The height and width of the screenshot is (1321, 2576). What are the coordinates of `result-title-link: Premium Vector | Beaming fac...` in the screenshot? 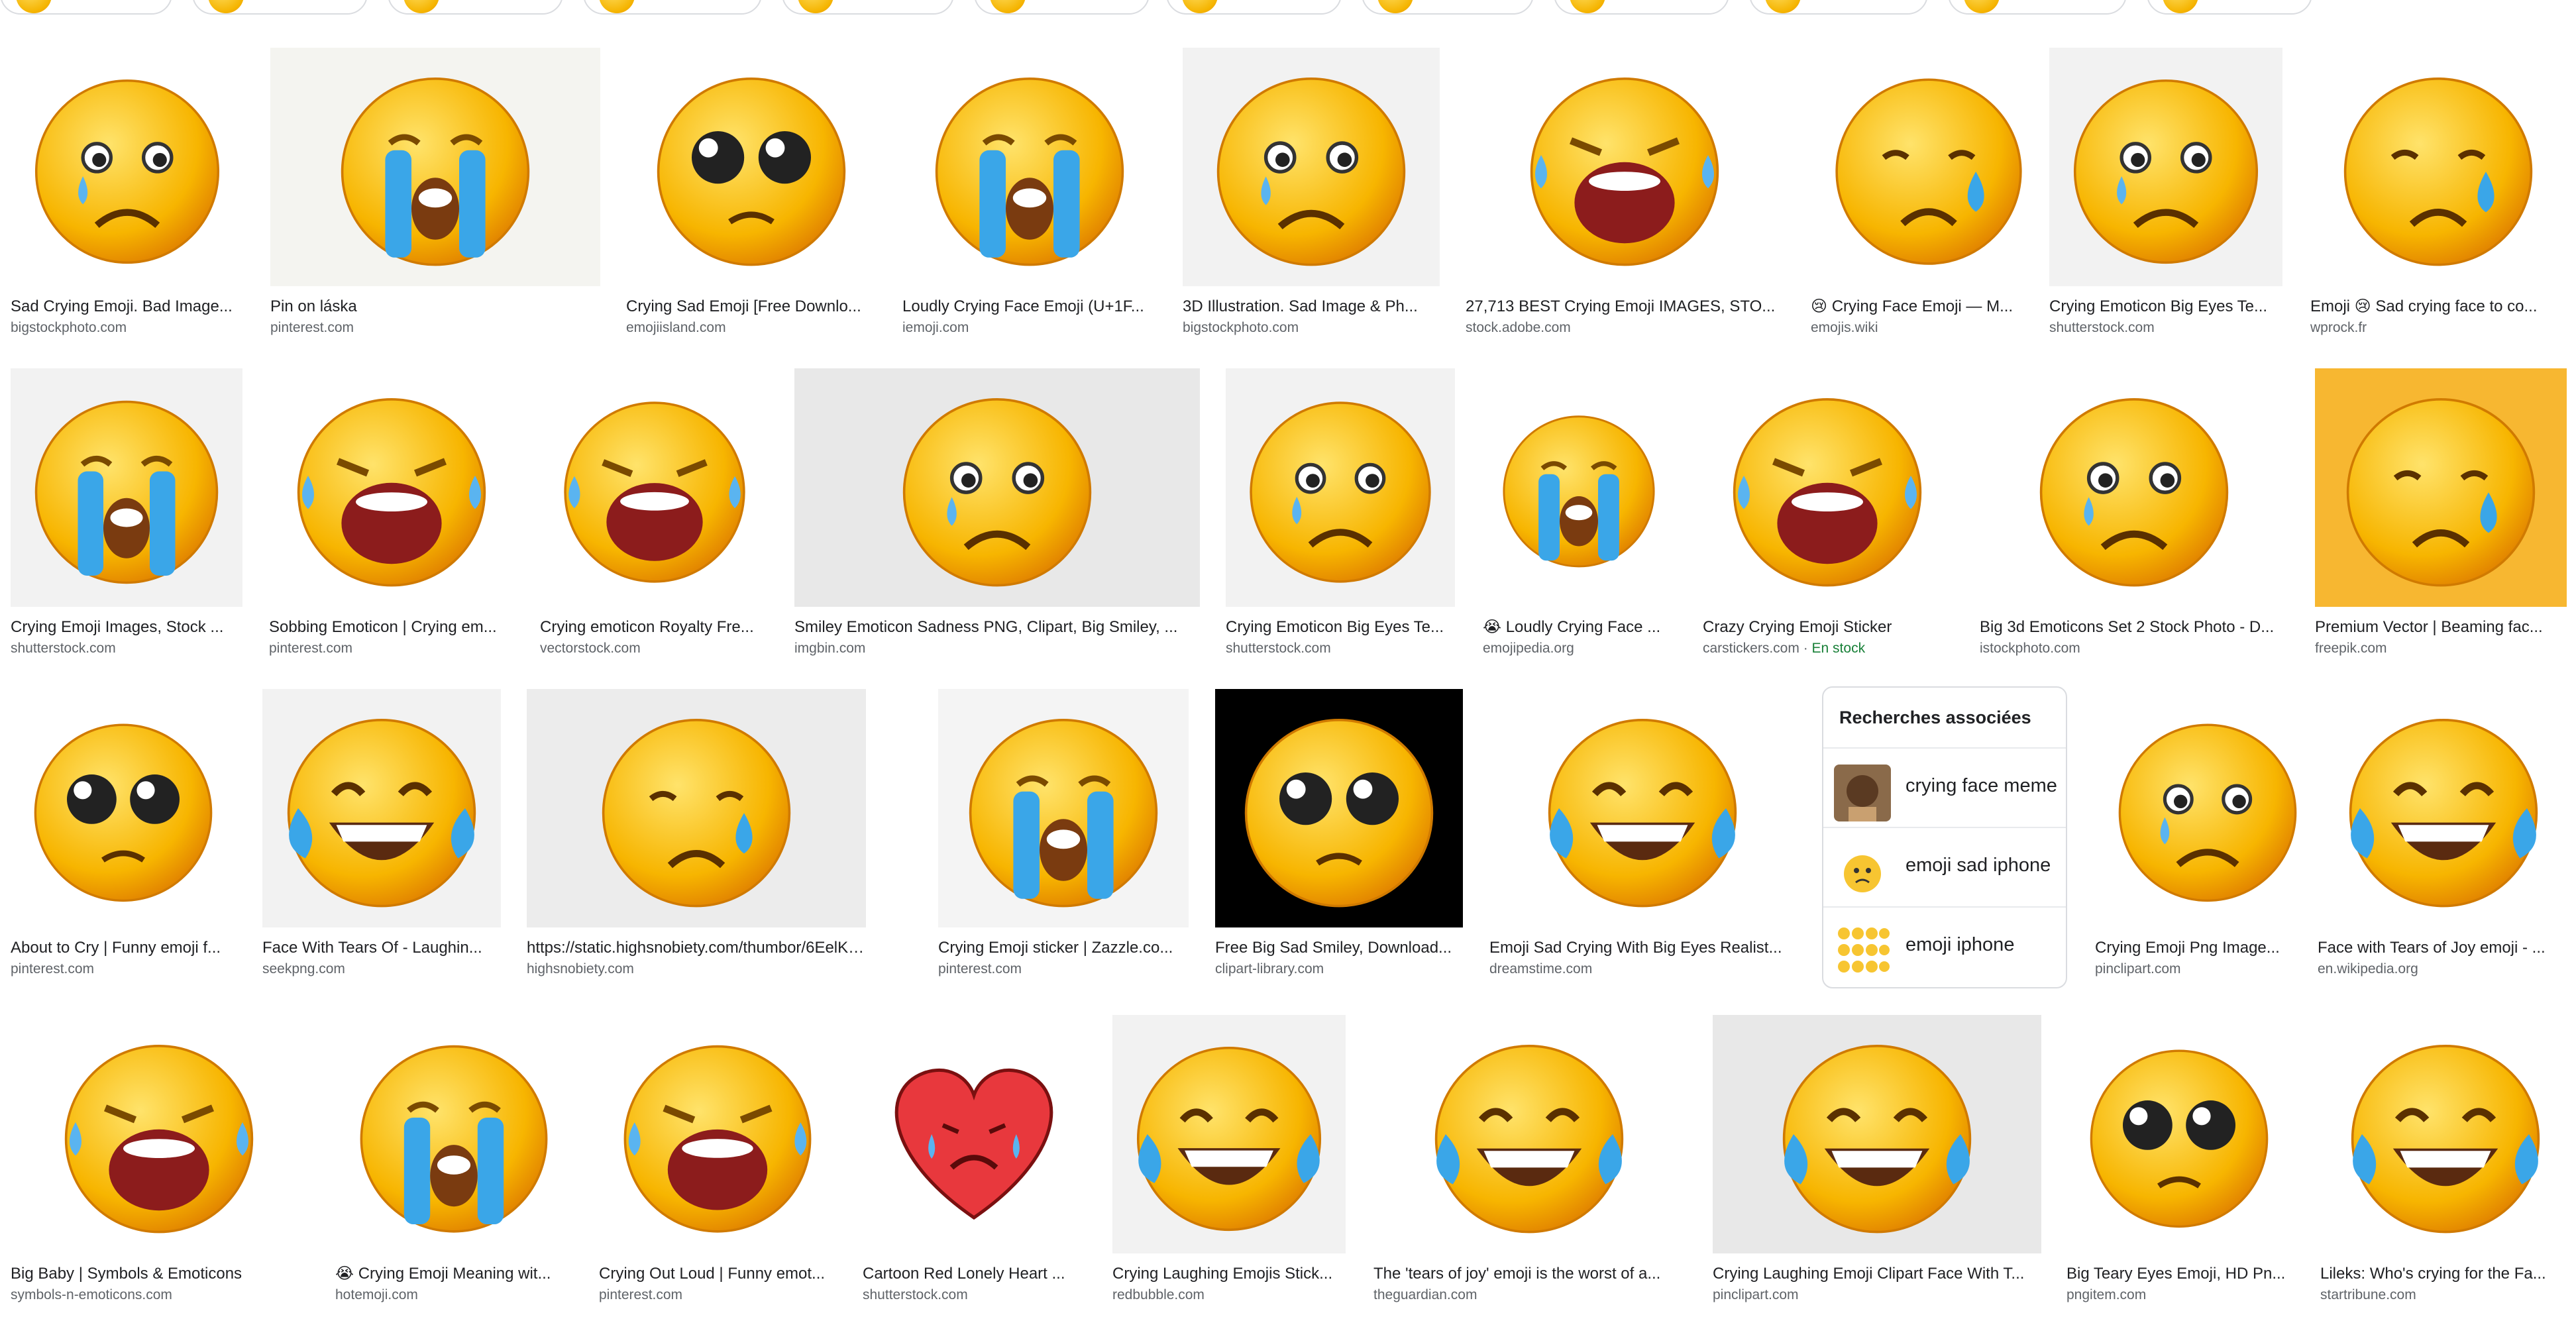 It's located at (2441, 627).